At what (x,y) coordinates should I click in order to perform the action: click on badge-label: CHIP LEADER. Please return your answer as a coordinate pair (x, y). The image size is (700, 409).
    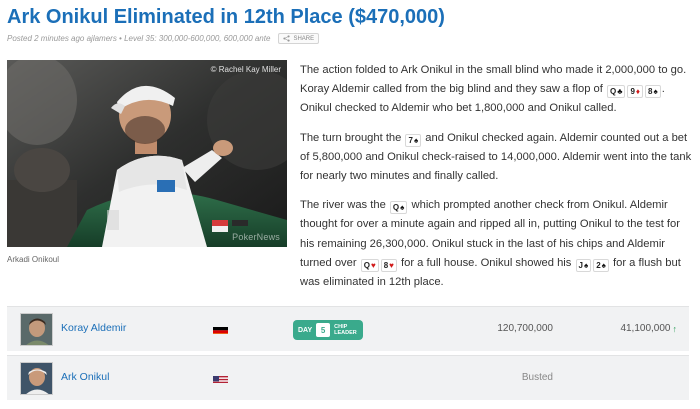
    Looking at the image, I should click on (346, 330).